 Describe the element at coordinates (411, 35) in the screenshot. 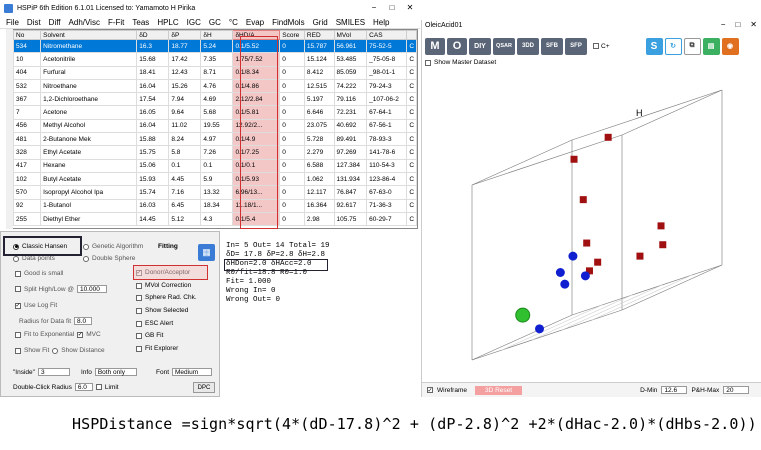

I see `column-header` at that location.